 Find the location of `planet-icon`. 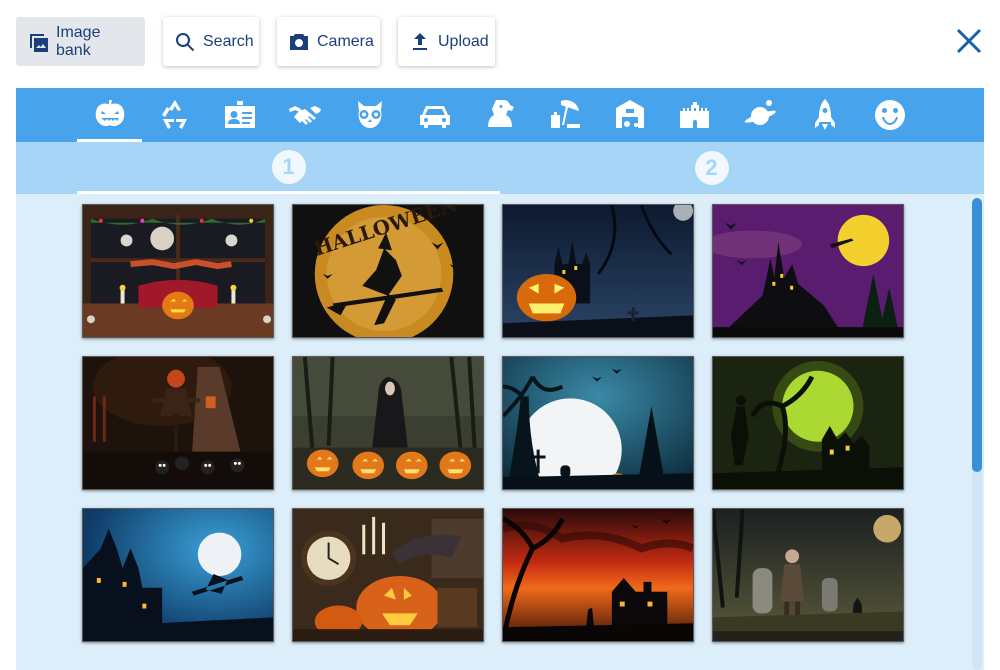

planet-icon is located at coordinates (760, 112).